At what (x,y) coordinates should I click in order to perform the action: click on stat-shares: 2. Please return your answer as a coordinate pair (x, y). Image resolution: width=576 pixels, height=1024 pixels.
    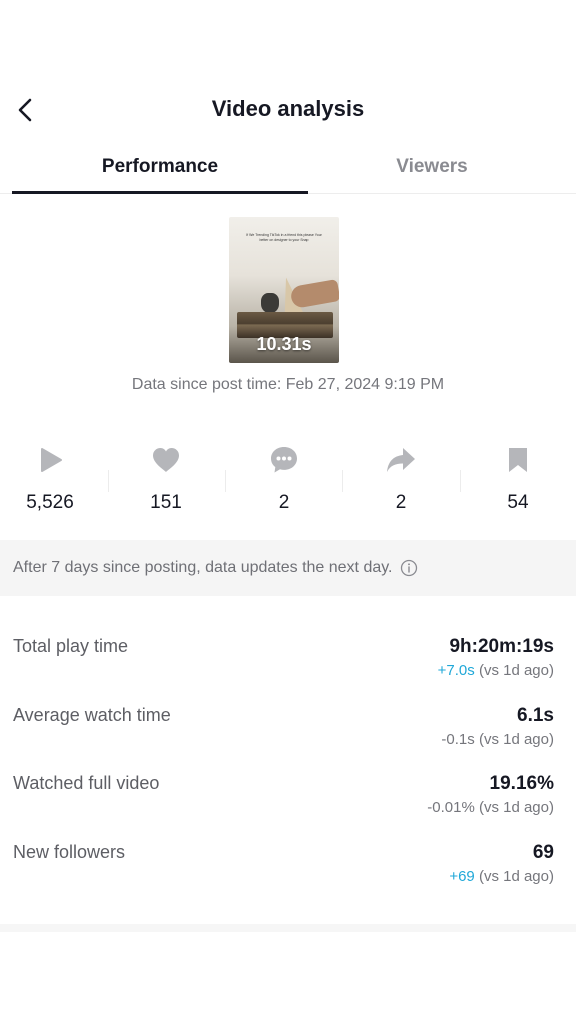
    Looking at the image, I should click on (401, 477).